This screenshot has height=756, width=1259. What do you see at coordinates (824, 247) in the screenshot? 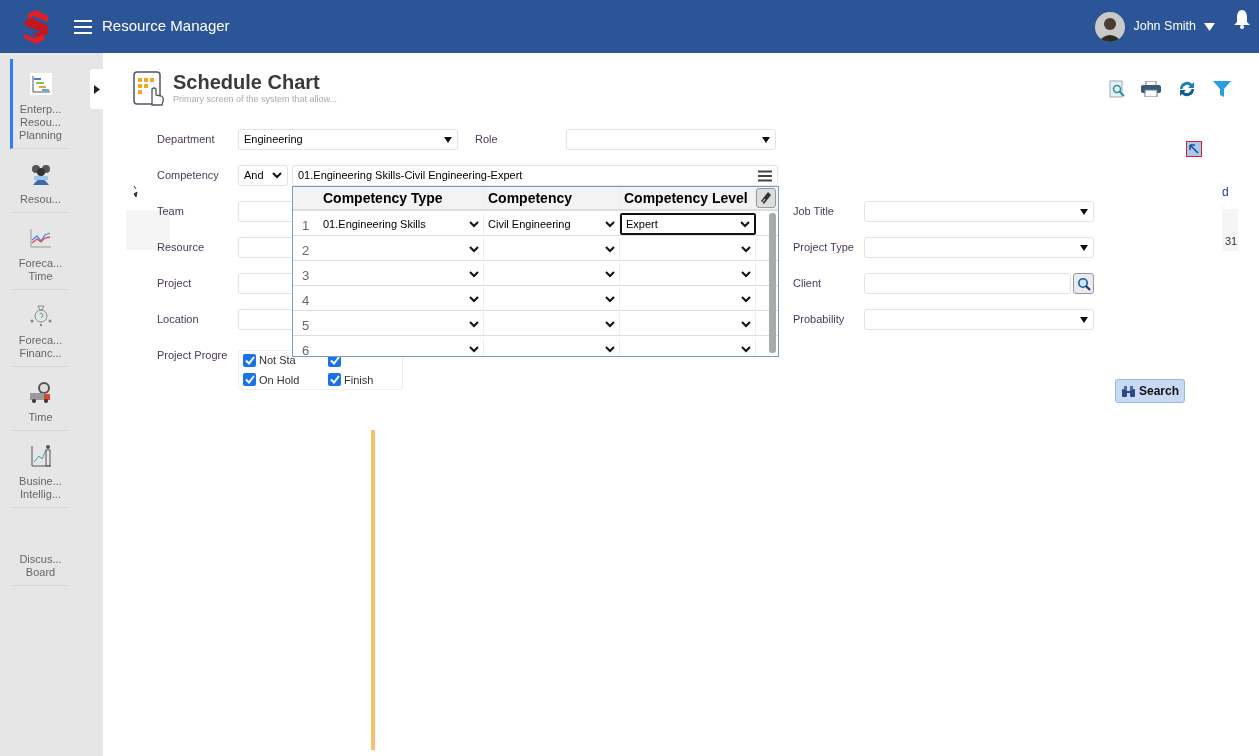
I see `field-label: Project Type` at bounding box center [824, 247].